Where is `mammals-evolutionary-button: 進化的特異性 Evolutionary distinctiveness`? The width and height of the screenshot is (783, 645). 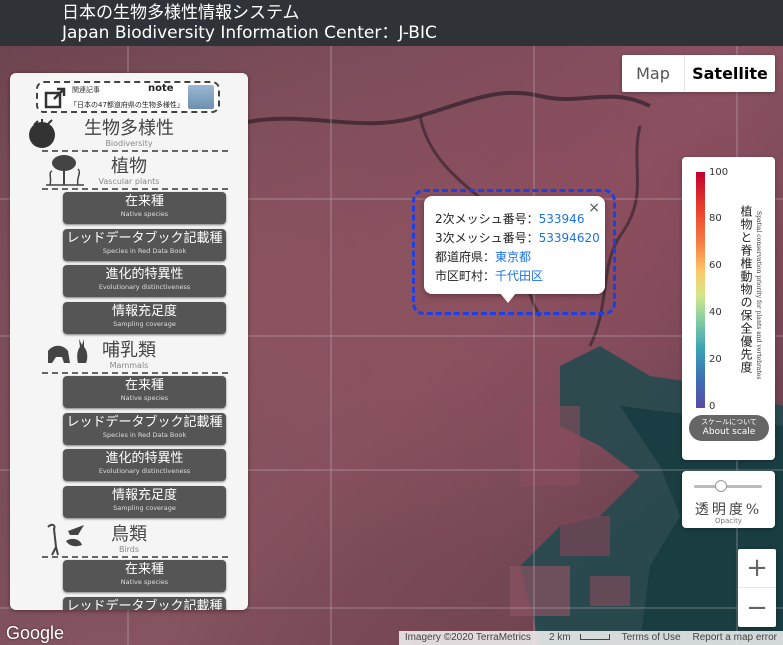
mammals-evolutionary-button: 進化的特異性 Evolutionary distinctiveness is located at coordinates (144, 465).